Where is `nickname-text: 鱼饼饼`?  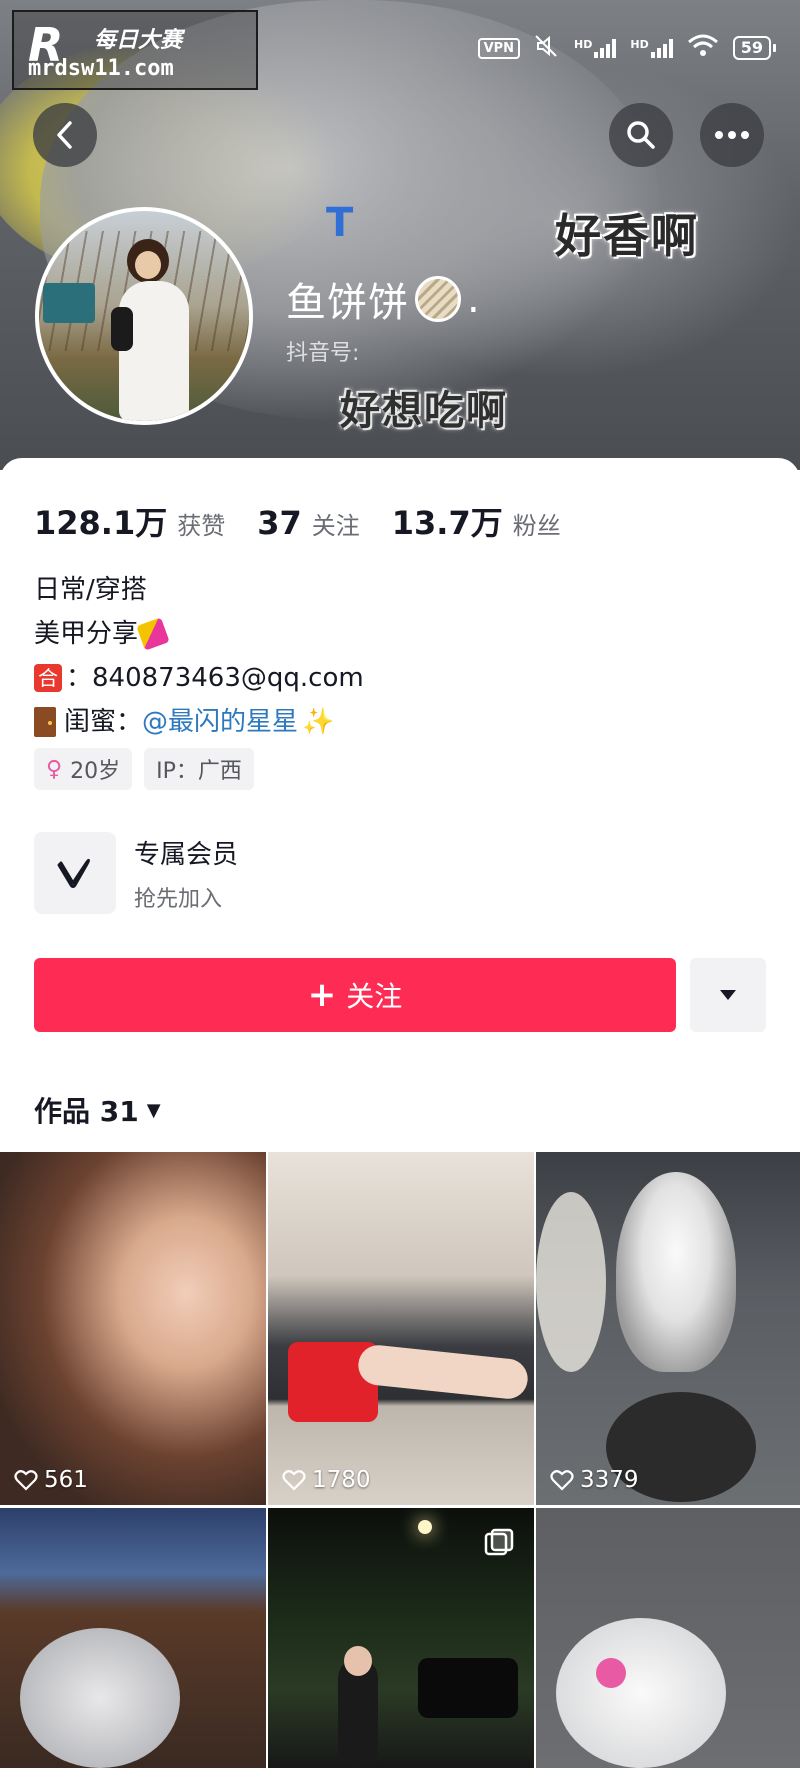
nickname-text: 鱼饼饼 is located at coordinates (347, 303).